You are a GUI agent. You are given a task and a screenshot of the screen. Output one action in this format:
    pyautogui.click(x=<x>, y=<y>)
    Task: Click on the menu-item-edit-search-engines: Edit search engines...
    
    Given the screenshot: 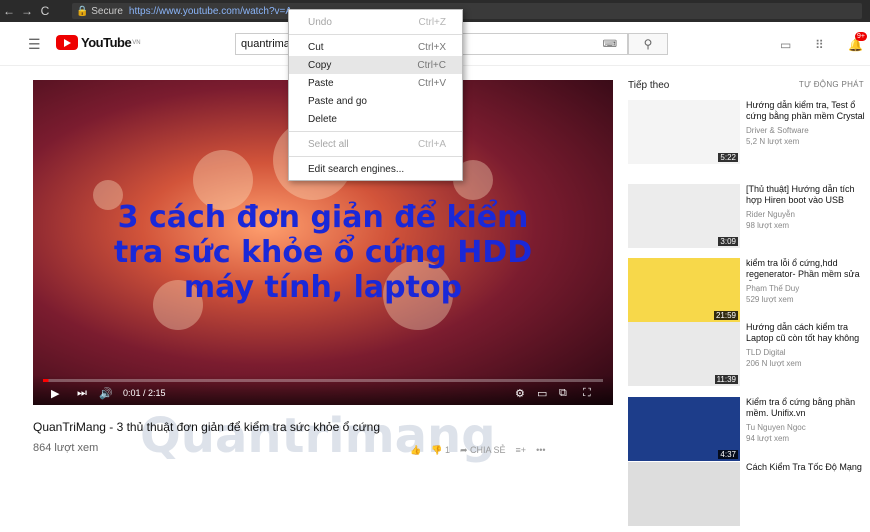 What is the action you would take?
    pyautogui.click(x=375, y=169)
    